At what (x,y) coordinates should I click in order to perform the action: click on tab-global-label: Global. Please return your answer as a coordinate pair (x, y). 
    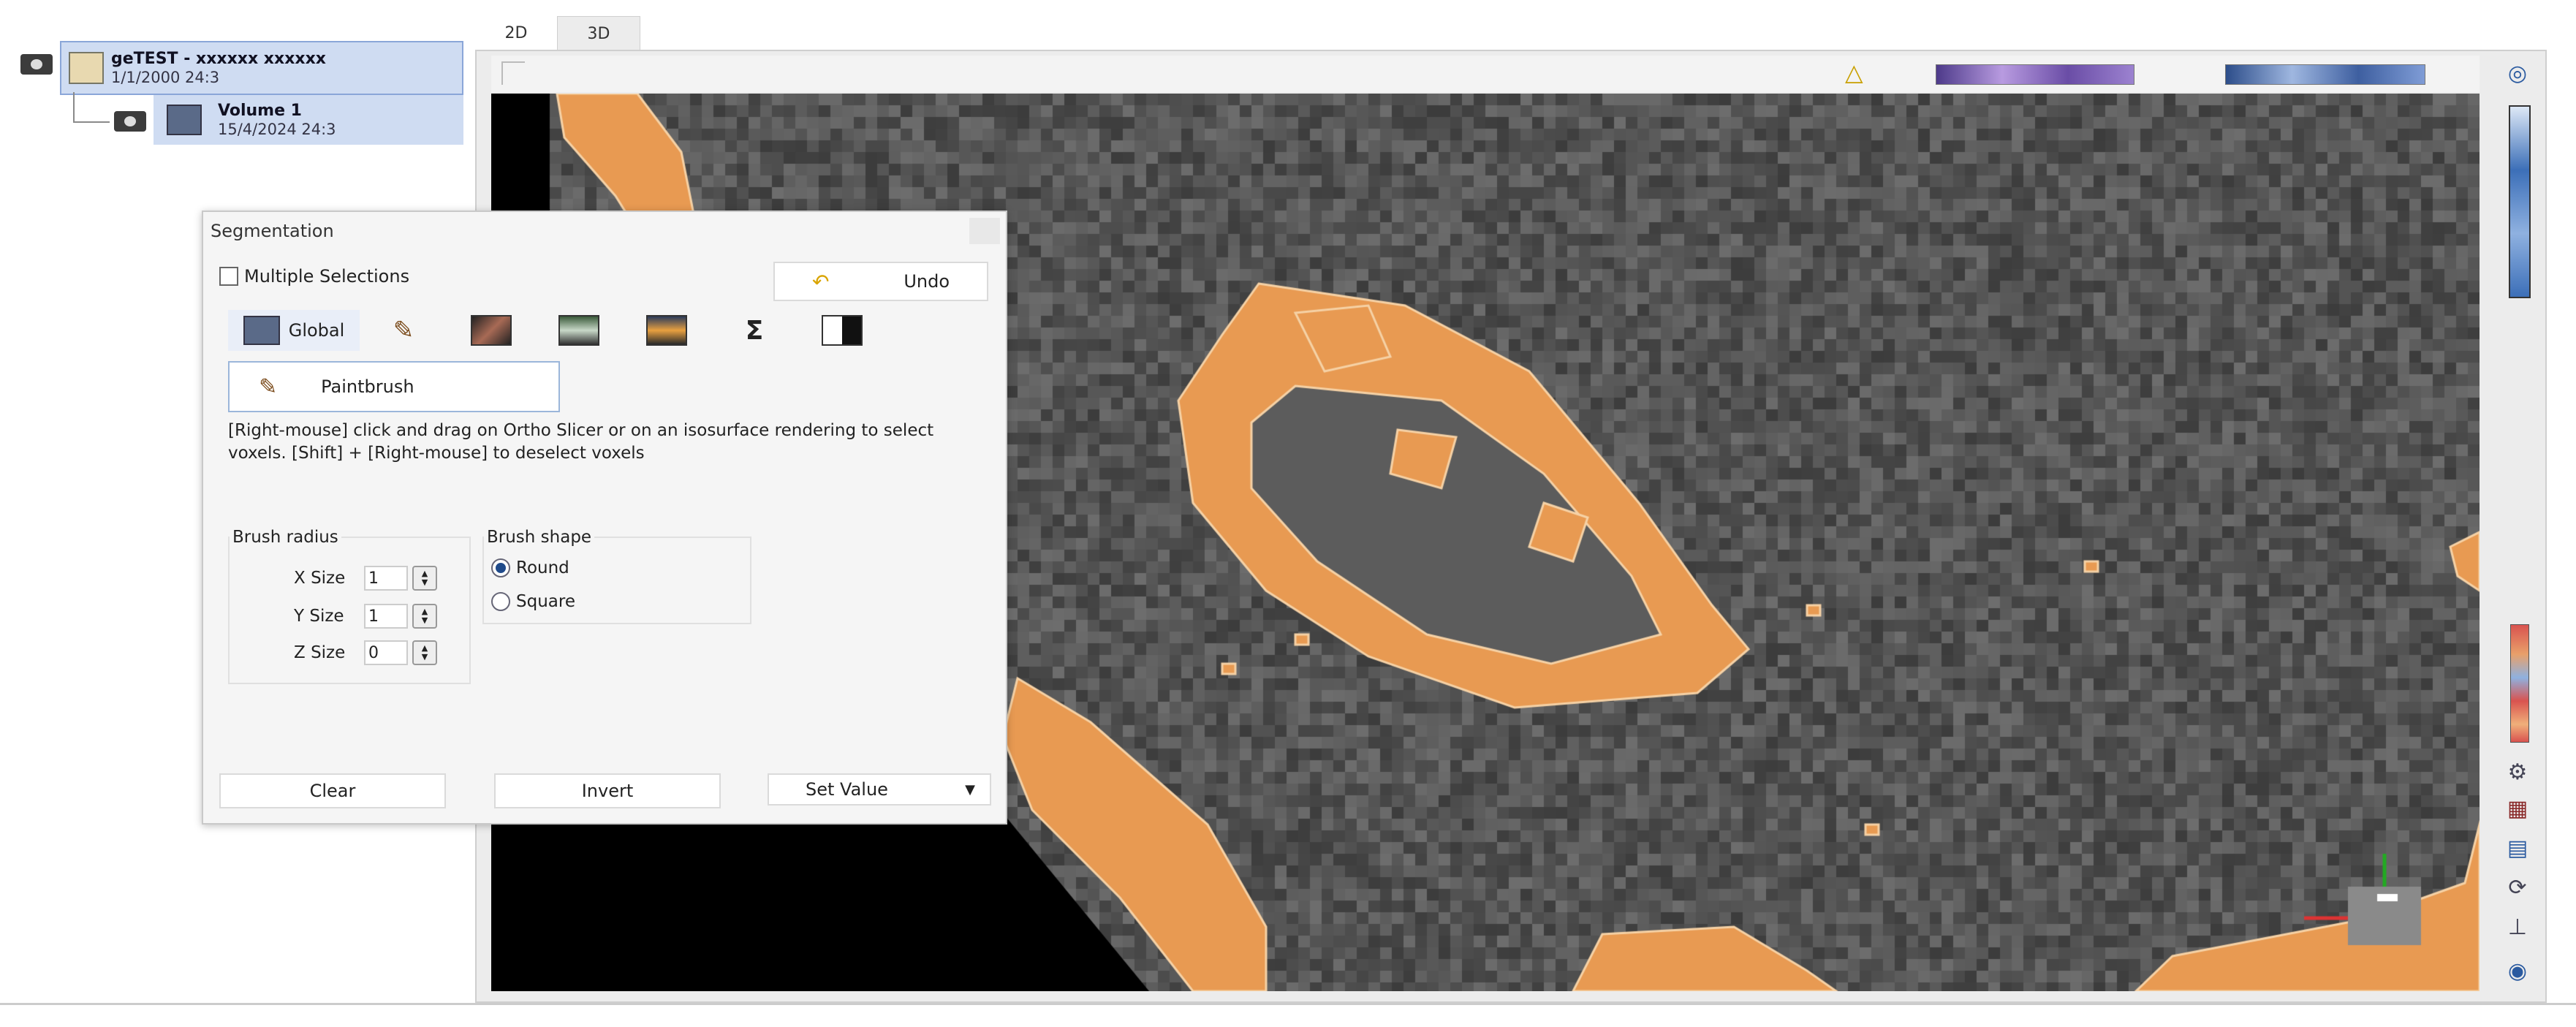
    Looking at the image, I should click on (316, 330).